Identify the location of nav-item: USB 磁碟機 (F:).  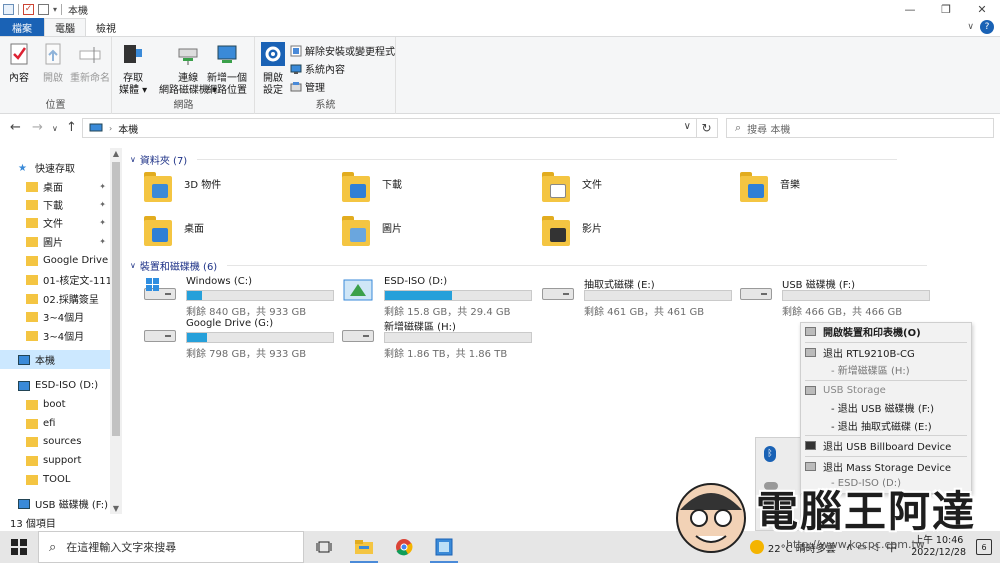
(55, 503).